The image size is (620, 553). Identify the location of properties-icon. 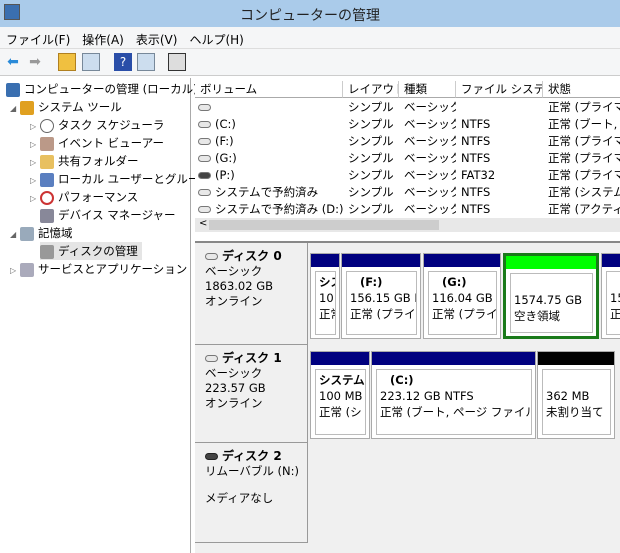
(177, 62).